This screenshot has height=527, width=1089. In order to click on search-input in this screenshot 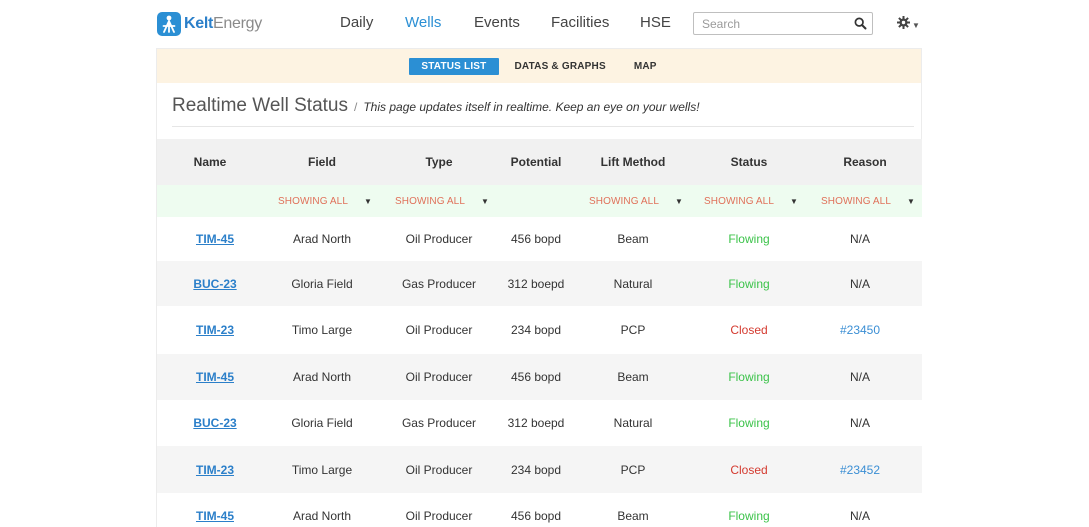, I will do `click(769, 23)`.